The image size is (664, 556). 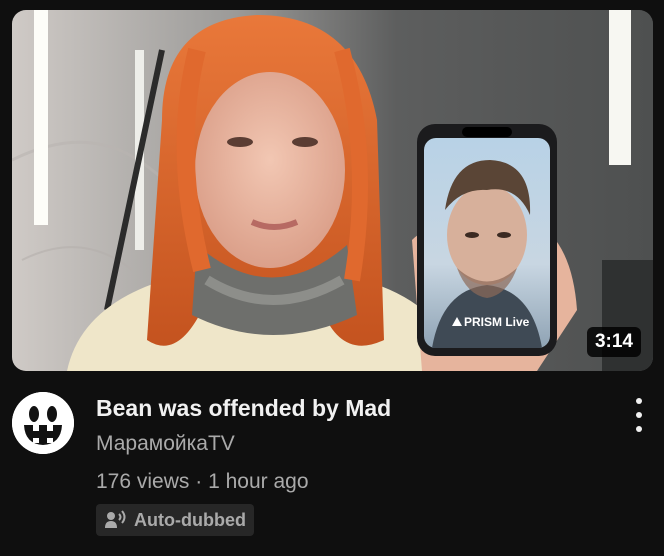 I want to click on channel-avatar, so click(x=43, y=423).